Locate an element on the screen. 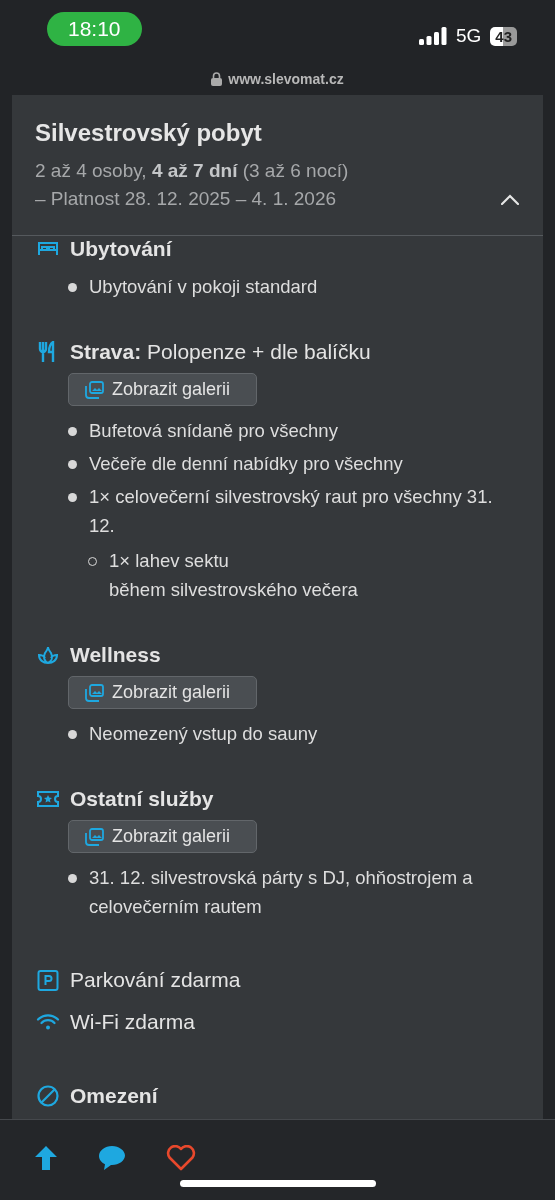 The image size is (555, 1200). list-item: Neomezený vstup do sauny is located at coordinates (204, 734).